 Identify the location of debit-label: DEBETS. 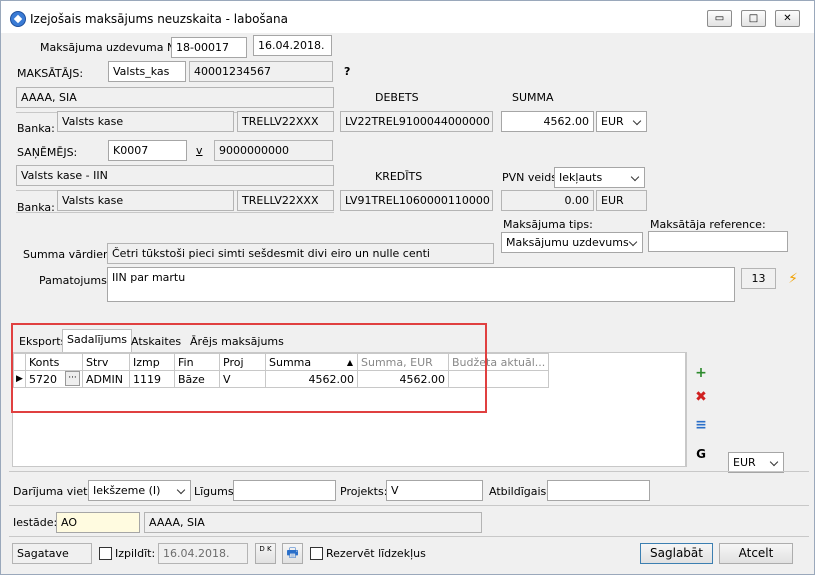
(397, 97).